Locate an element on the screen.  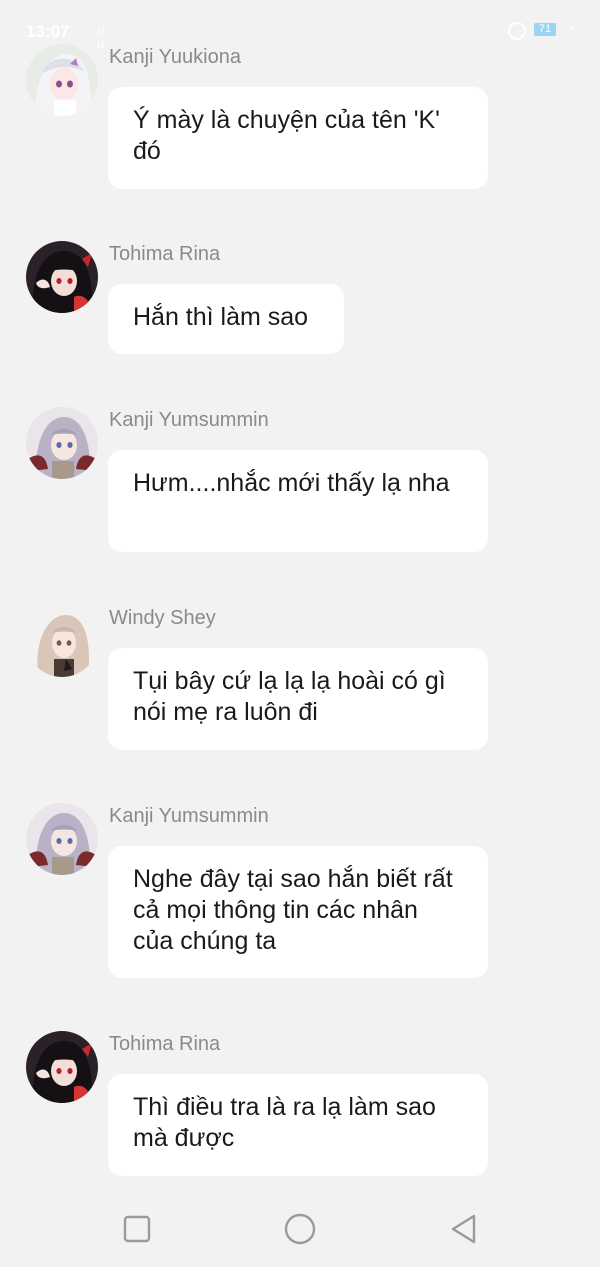
white-haired-girl-avatar is located at coordinates (62, 80).